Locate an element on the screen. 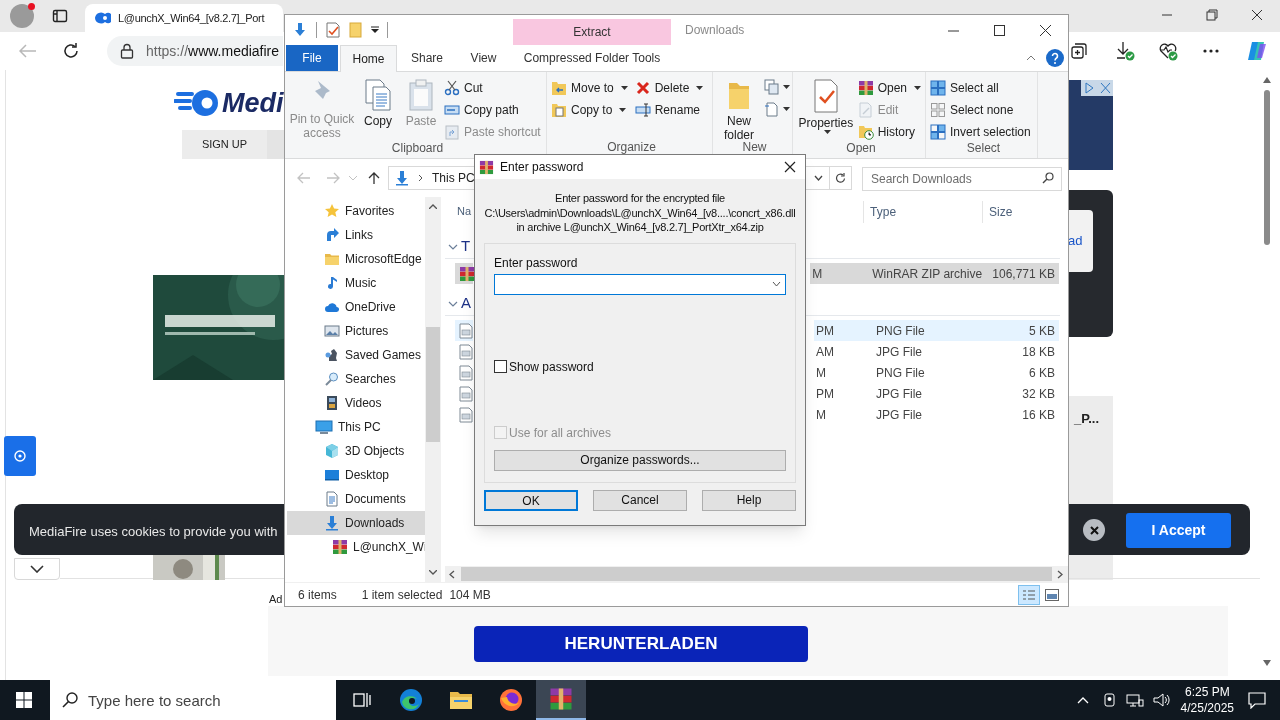 The image size is (1280, 720). message-line: Enter password for the encrypted file is located at coordinates (640, 198).